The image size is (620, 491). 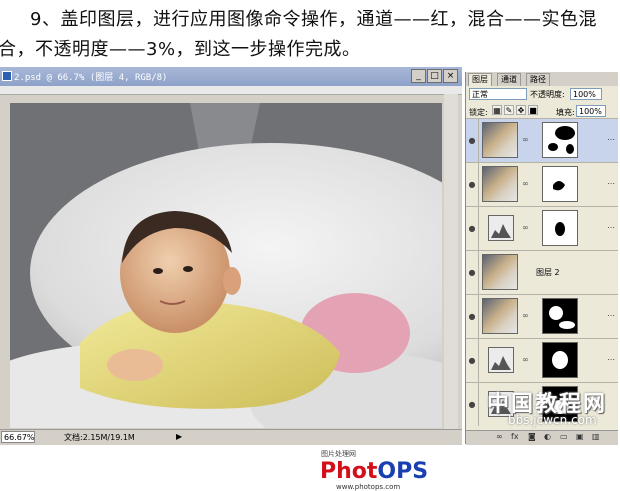 I want to click on blend-mode-select: 正常, so click(x=498, y=94).